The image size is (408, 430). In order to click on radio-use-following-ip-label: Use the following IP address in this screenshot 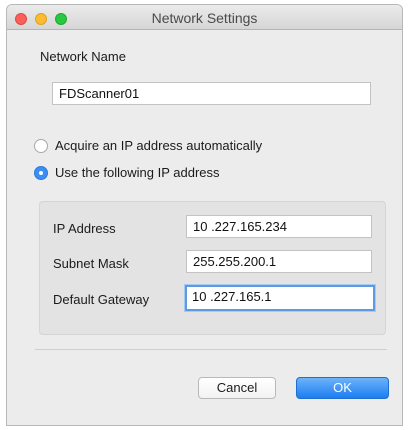, I will do `click(137, 172)`.